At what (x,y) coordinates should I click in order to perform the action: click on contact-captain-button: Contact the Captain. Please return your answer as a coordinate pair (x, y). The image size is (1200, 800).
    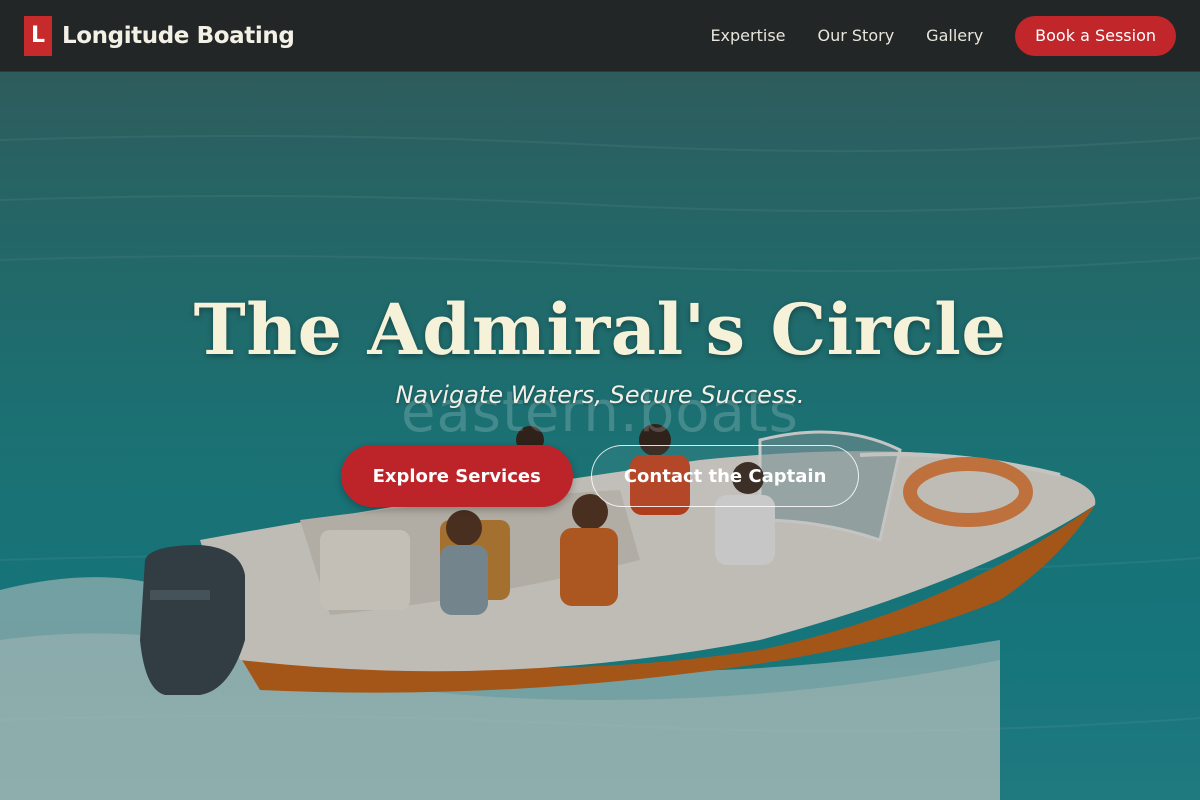
    Looking at the image, I should click on (725, 476).